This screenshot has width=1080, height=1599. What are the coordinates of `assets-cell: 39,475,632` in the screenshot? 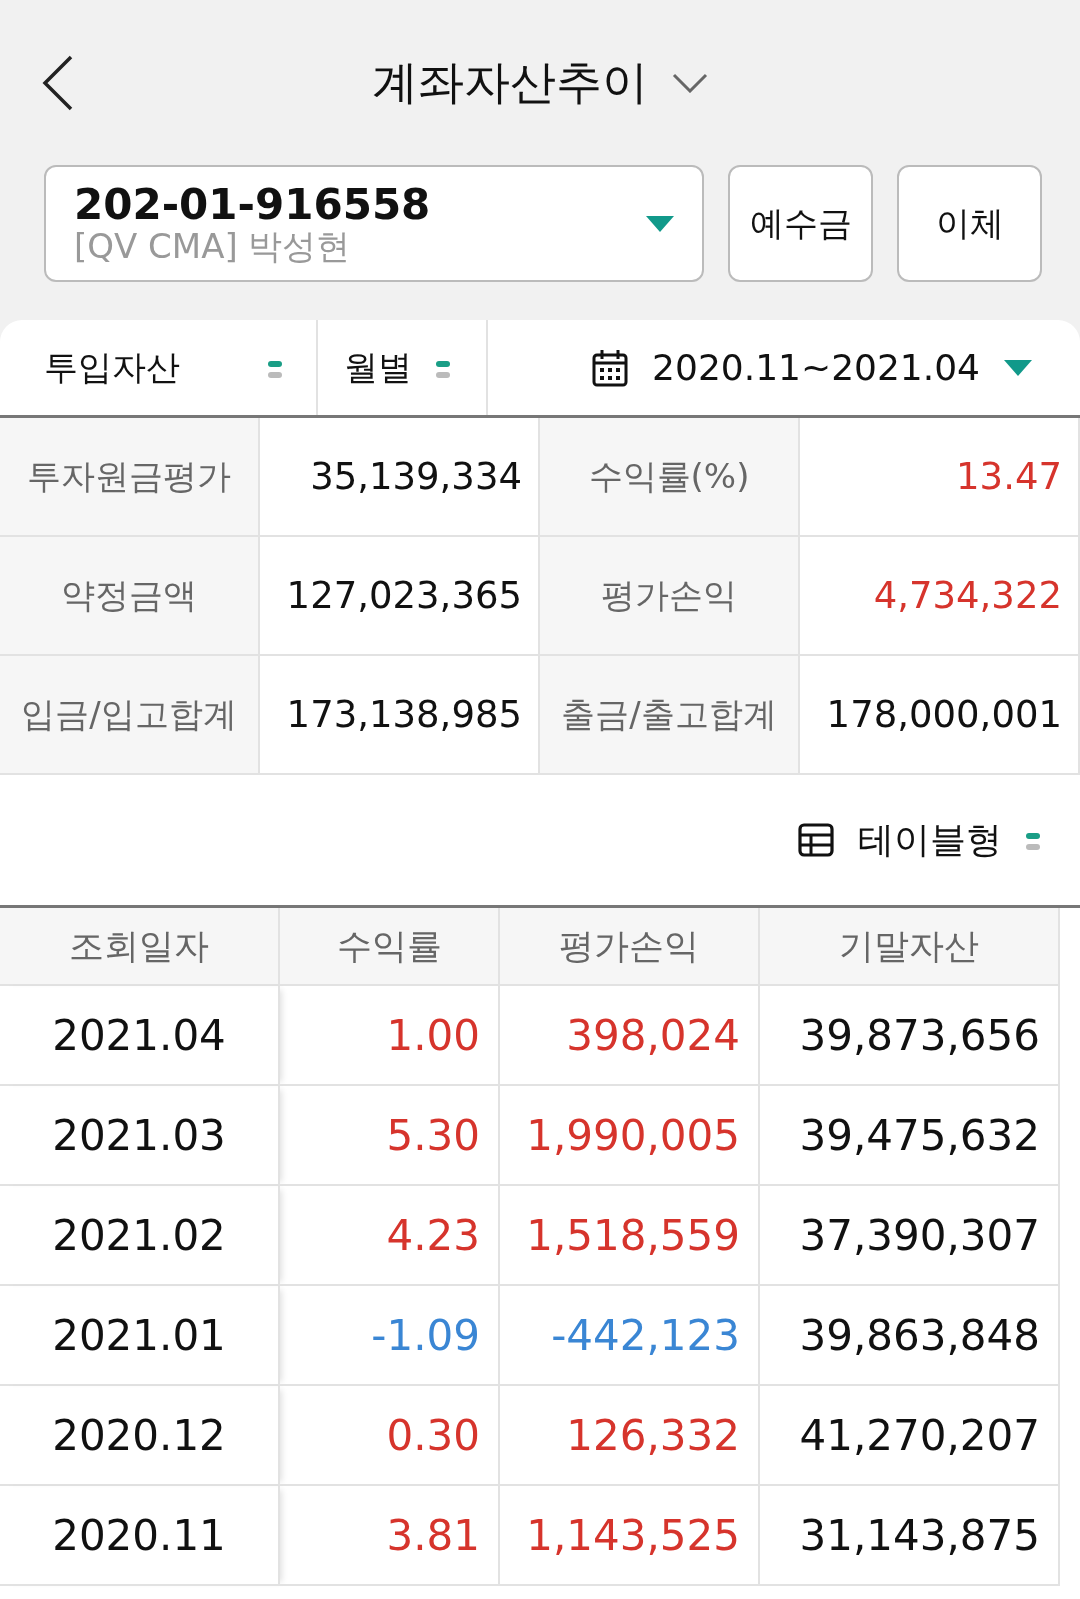 It's located at (910, 1136).